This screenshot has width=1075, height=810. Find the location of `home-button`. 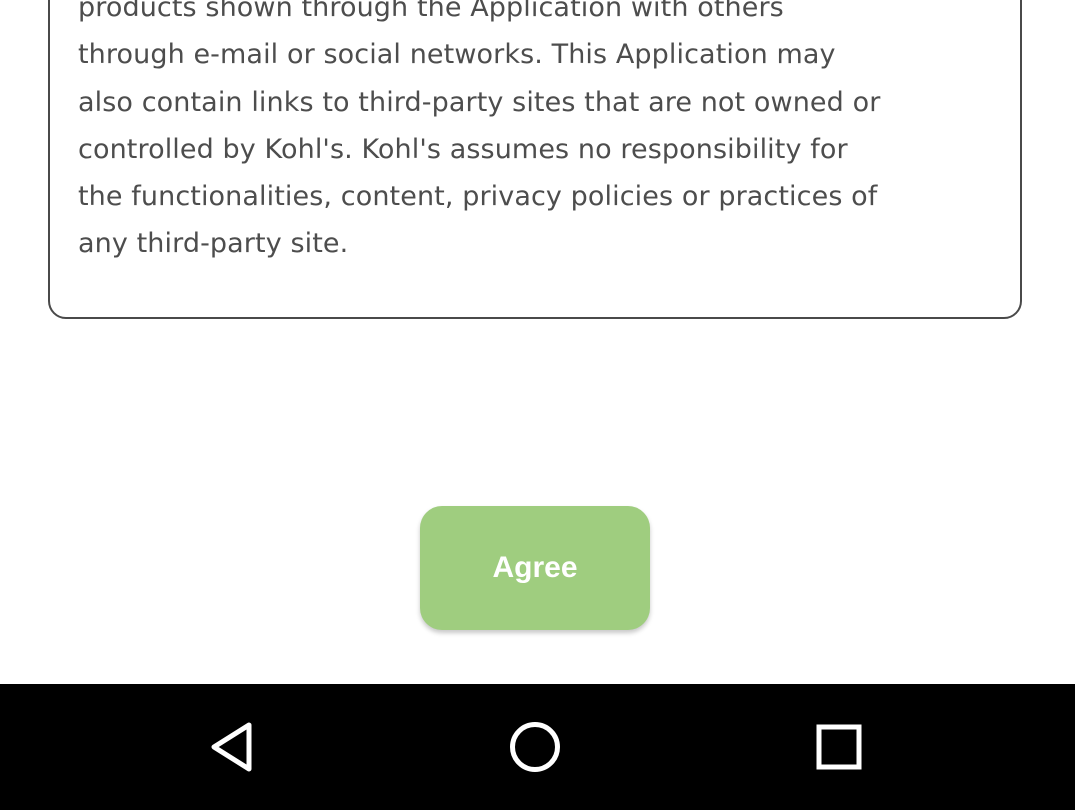

home-button is located at coordinates (535, 747).